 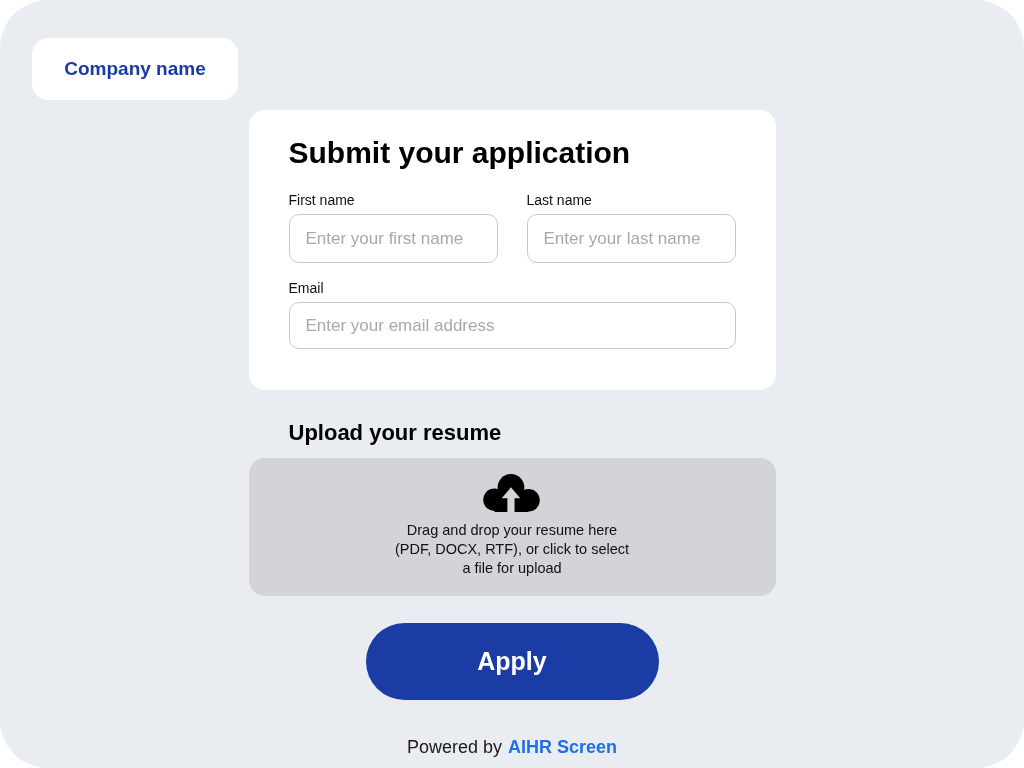 I want to click on input-field: Enter your email address, so click(x=512, y=325).